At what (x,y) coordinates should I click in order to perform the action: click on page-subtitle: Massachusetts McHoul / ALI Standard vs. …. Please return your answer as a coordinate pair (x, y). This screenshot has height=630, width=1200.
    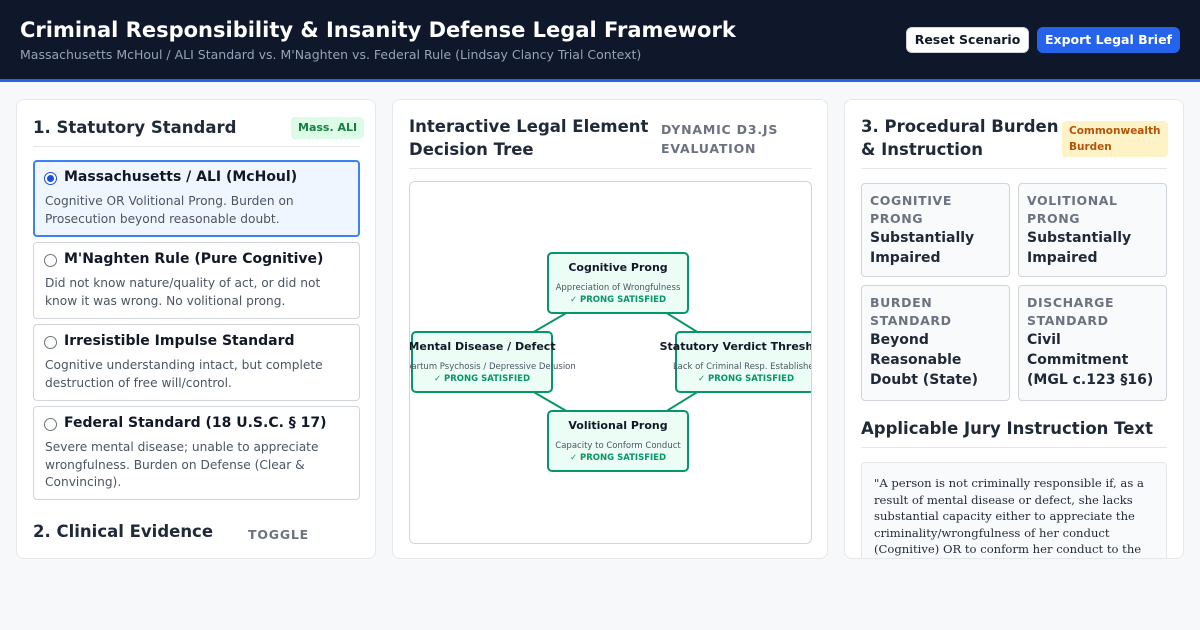
    Looking at the image, I should click on (331, 54).